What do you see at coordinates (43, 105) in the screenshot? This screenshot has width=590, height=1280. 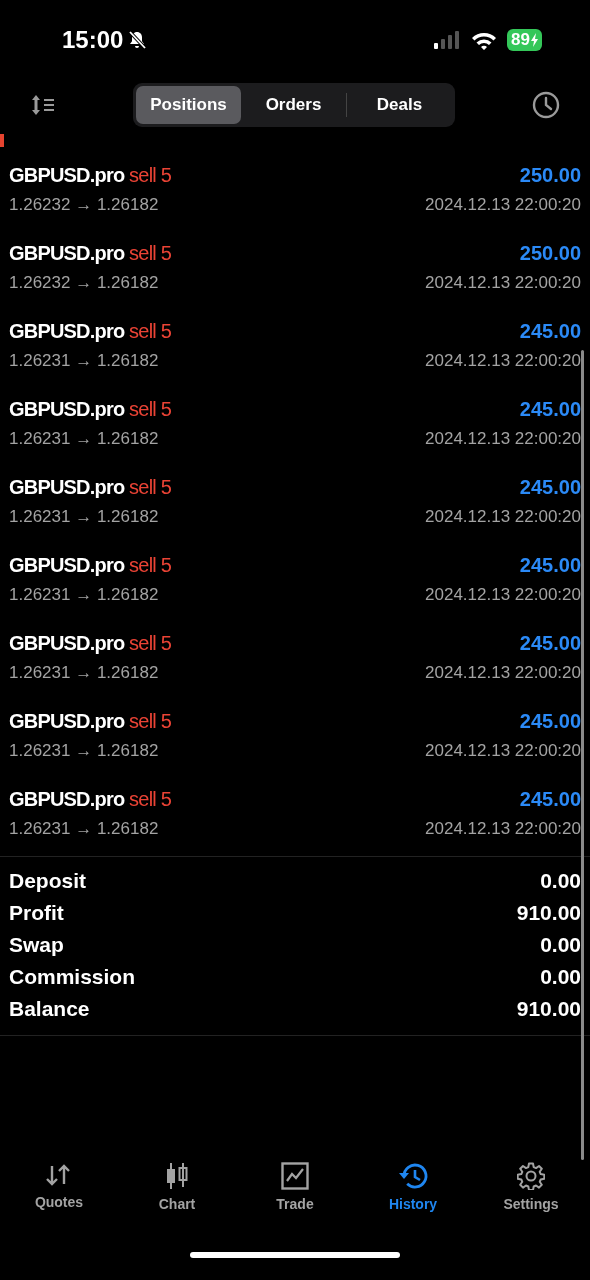 I see `sort-icon` at bounding box center [43, 105].